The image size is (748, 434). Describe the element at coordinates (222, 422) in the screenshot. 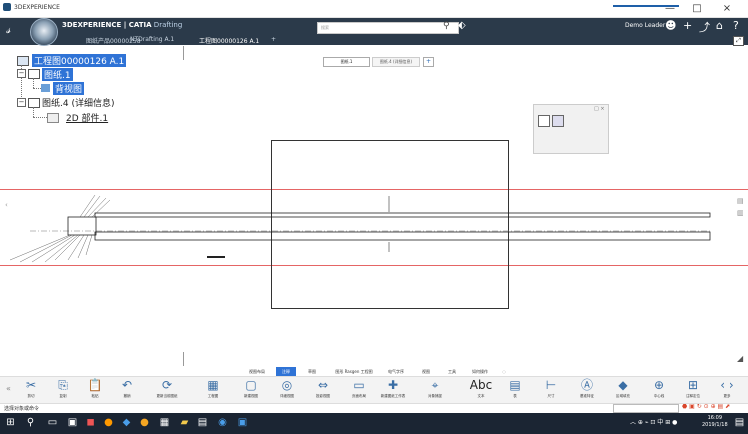

I see `catia-taskbar-icon: ◉` at that location.